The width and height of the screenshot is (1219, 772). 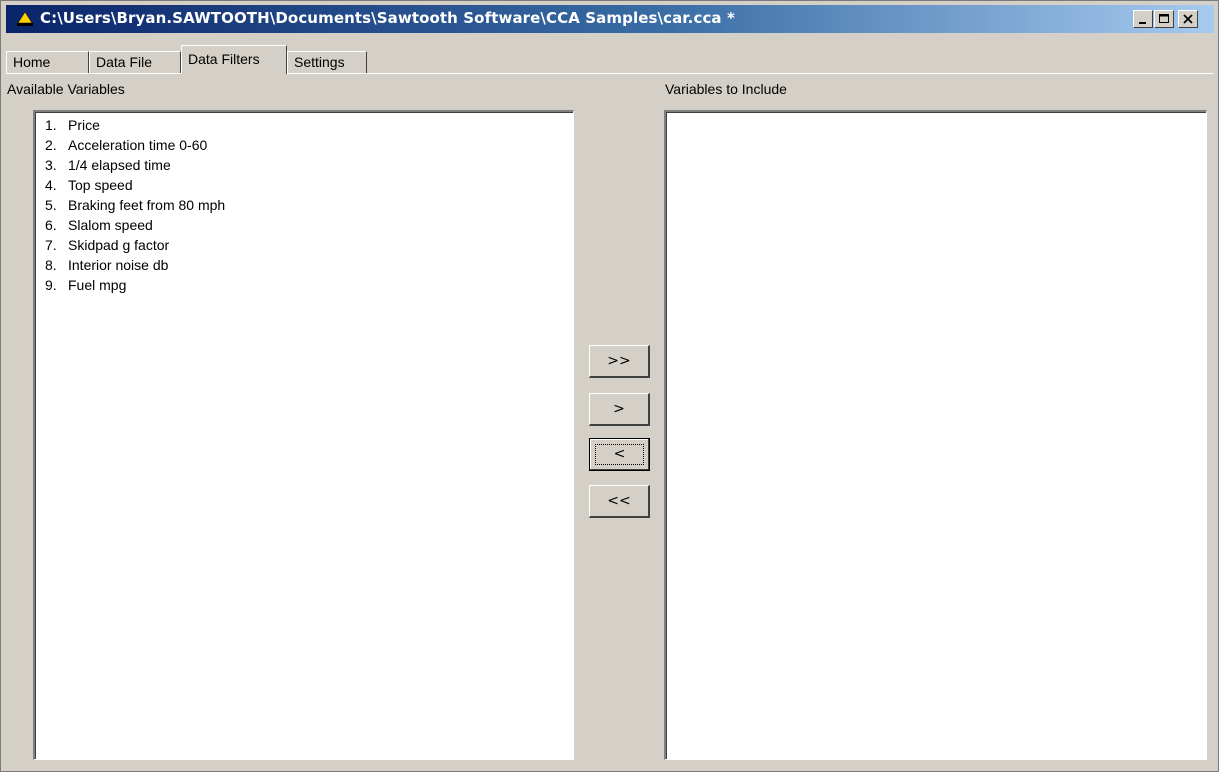 What do you see at coordinates (726, 89) in the screenshot?
I see `variables-to-include-label: Variables to Include` at bounding box center [726, 89].